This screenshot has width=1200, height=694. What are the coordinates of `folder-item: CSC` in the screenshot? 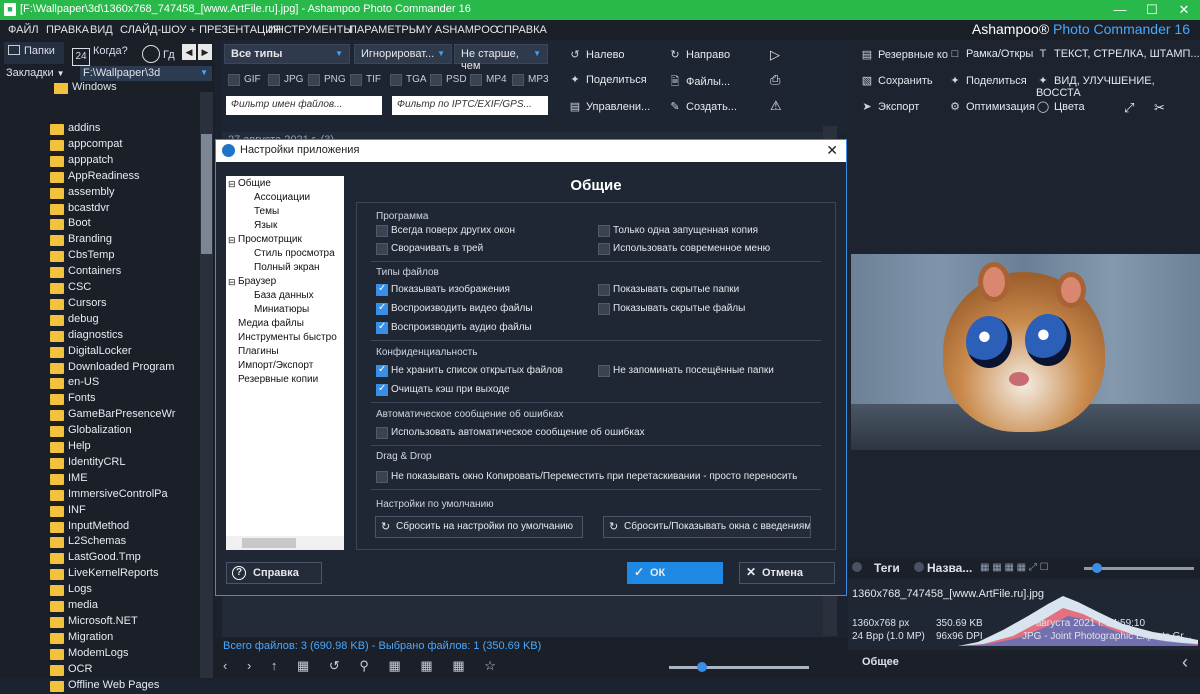 It's located at (70, 288).